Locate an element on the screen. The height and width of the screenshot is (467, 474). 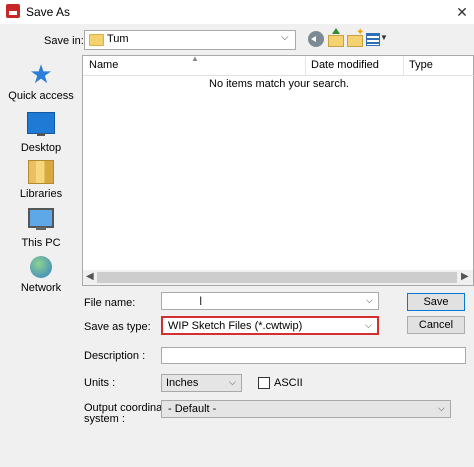
view-grid-icon is located at coordinates (373, 39).